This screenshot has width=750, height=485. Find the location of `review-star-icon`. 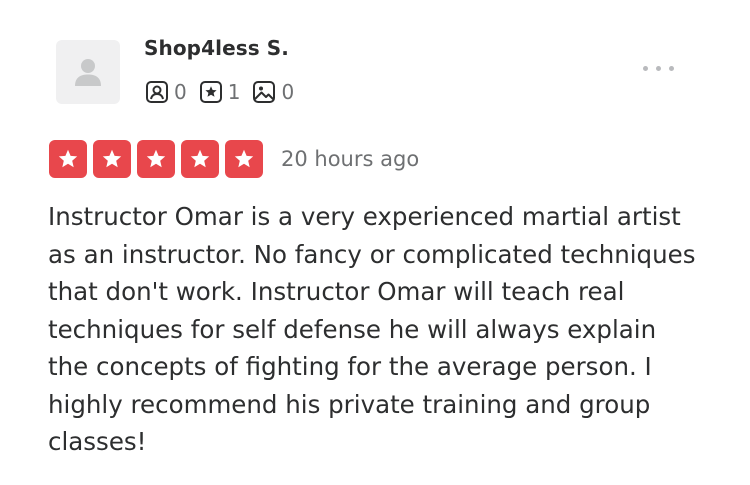

review-star-icon is located at coordinates (210, 92).